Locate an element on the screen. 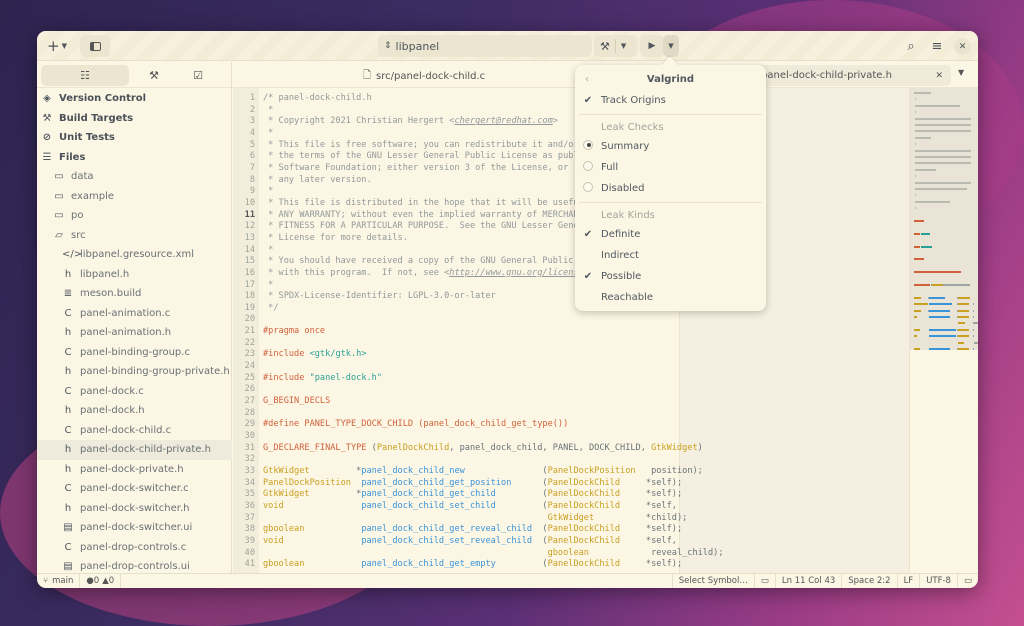 Image resolution: width=1024 pixels, height=626 pixels. minimap is located at coordinates (943, 330).